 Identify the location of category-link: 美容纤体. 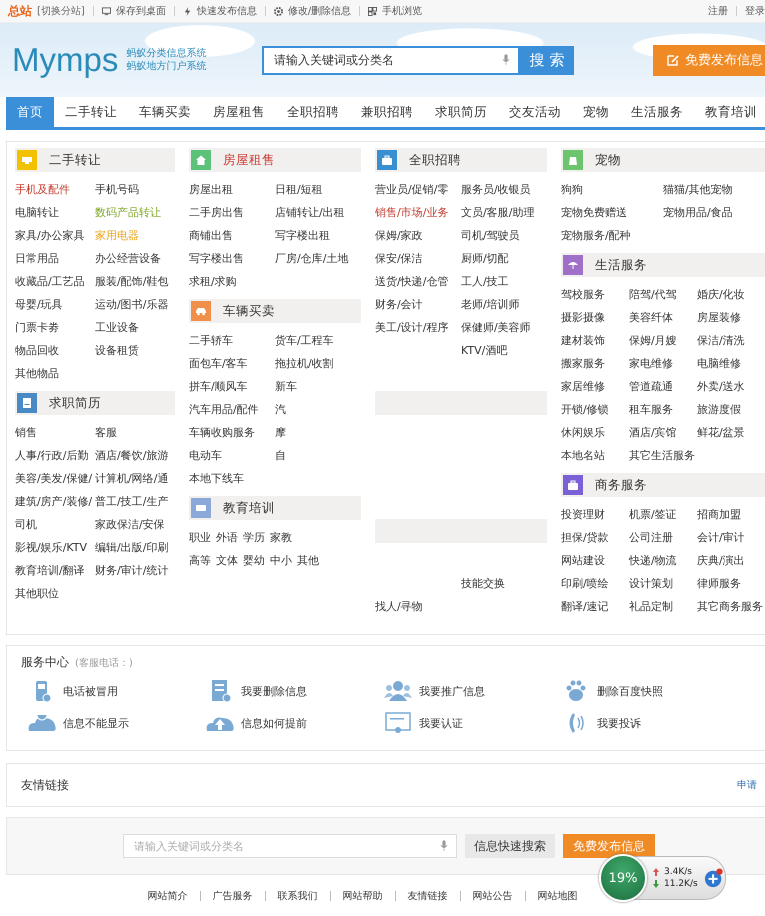
(651, 317).